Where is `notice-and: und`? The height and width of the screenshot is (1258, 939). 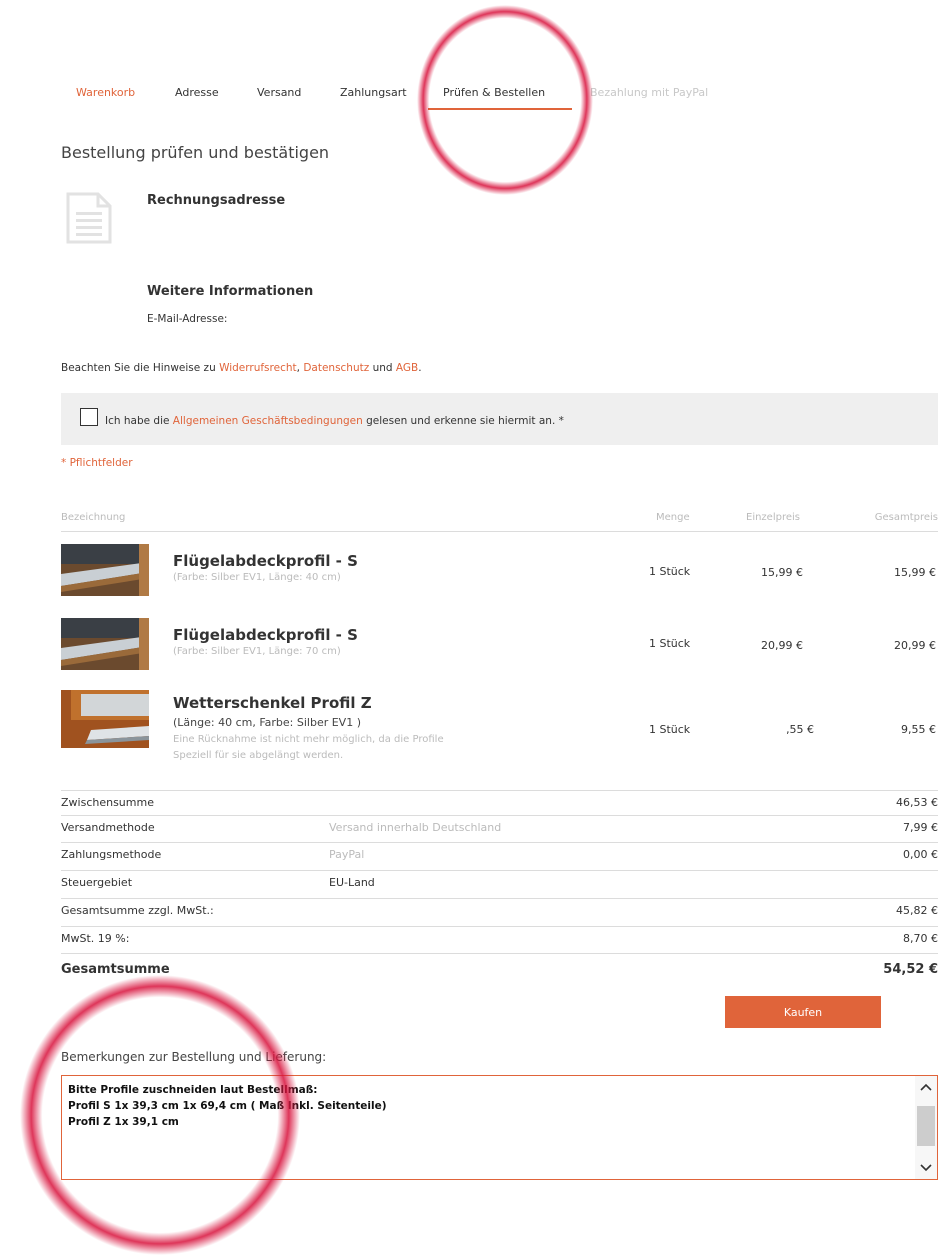 notice-and: und is located at coordinates (382, 368).